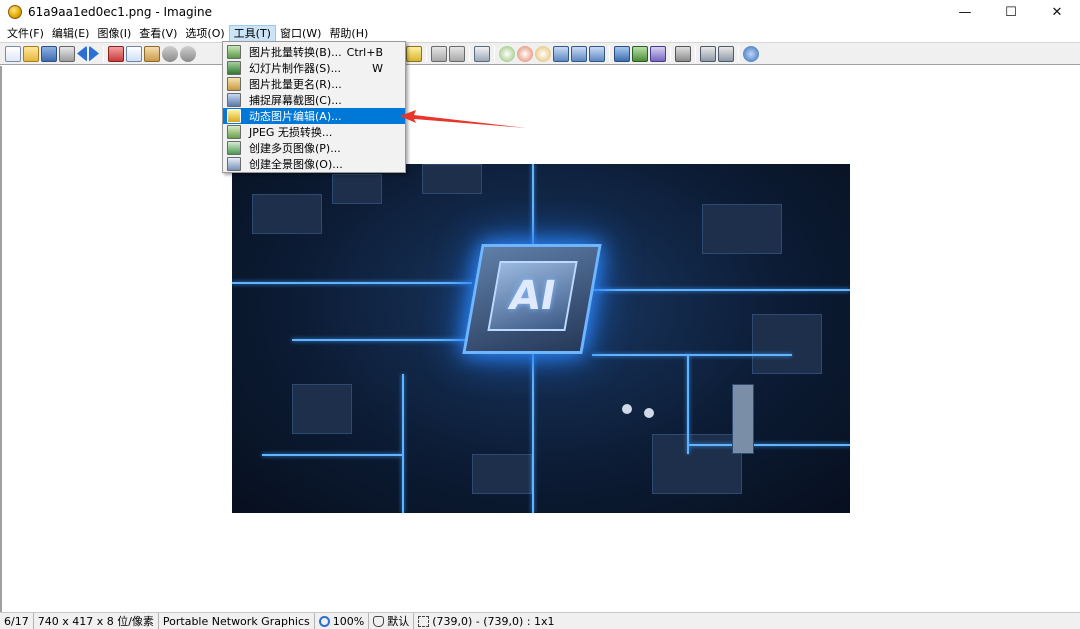  What do you see at coordinates (204, 33) in the screenshot?
I see `menu-options: 选项(O)` at bounding box center [204, 33].